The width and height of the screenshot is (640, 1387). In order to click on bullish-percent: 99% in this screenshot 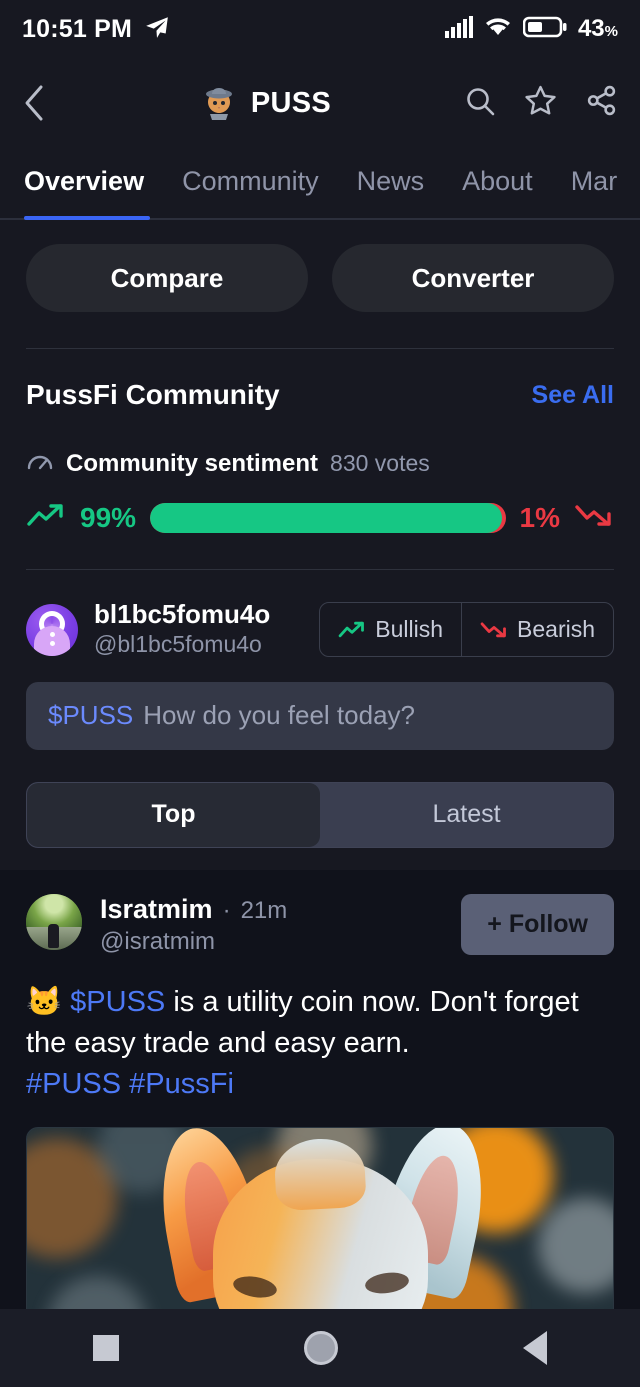, I will do `click(108, 517)`.